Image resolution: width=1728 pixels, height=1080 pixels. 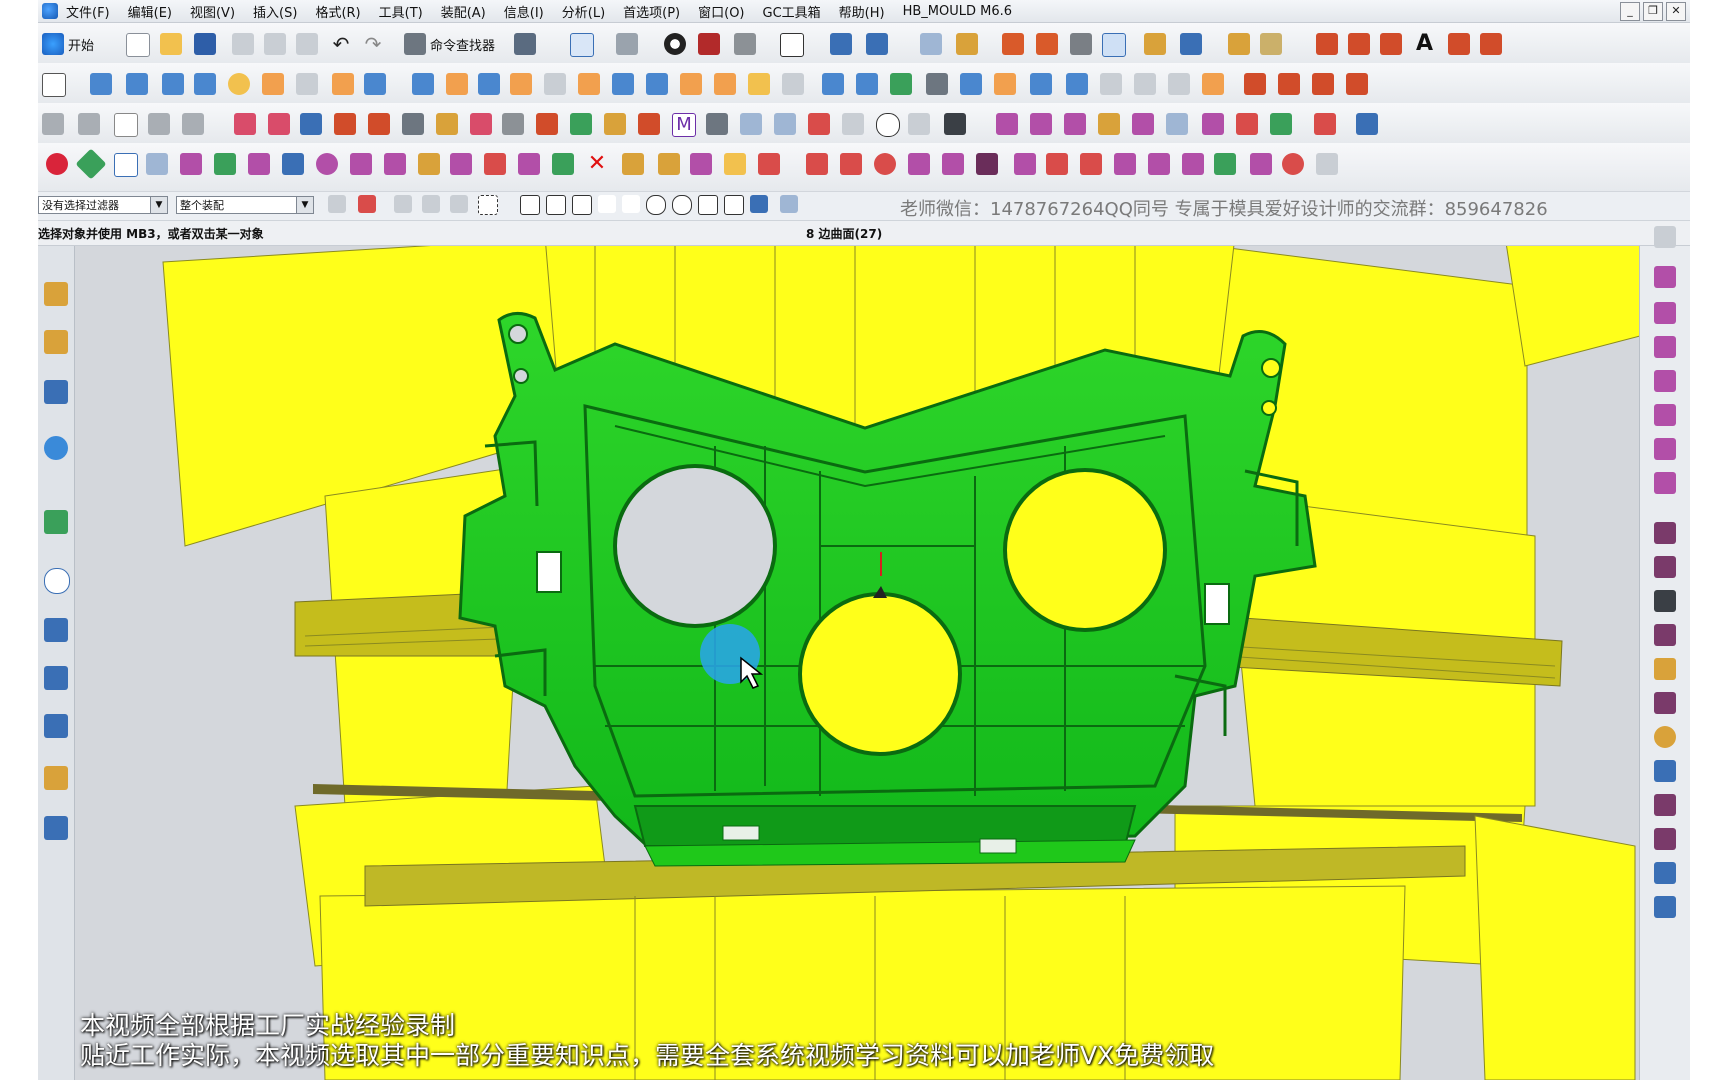 I want to click on manikin-icon, so click(x=56, y=726).